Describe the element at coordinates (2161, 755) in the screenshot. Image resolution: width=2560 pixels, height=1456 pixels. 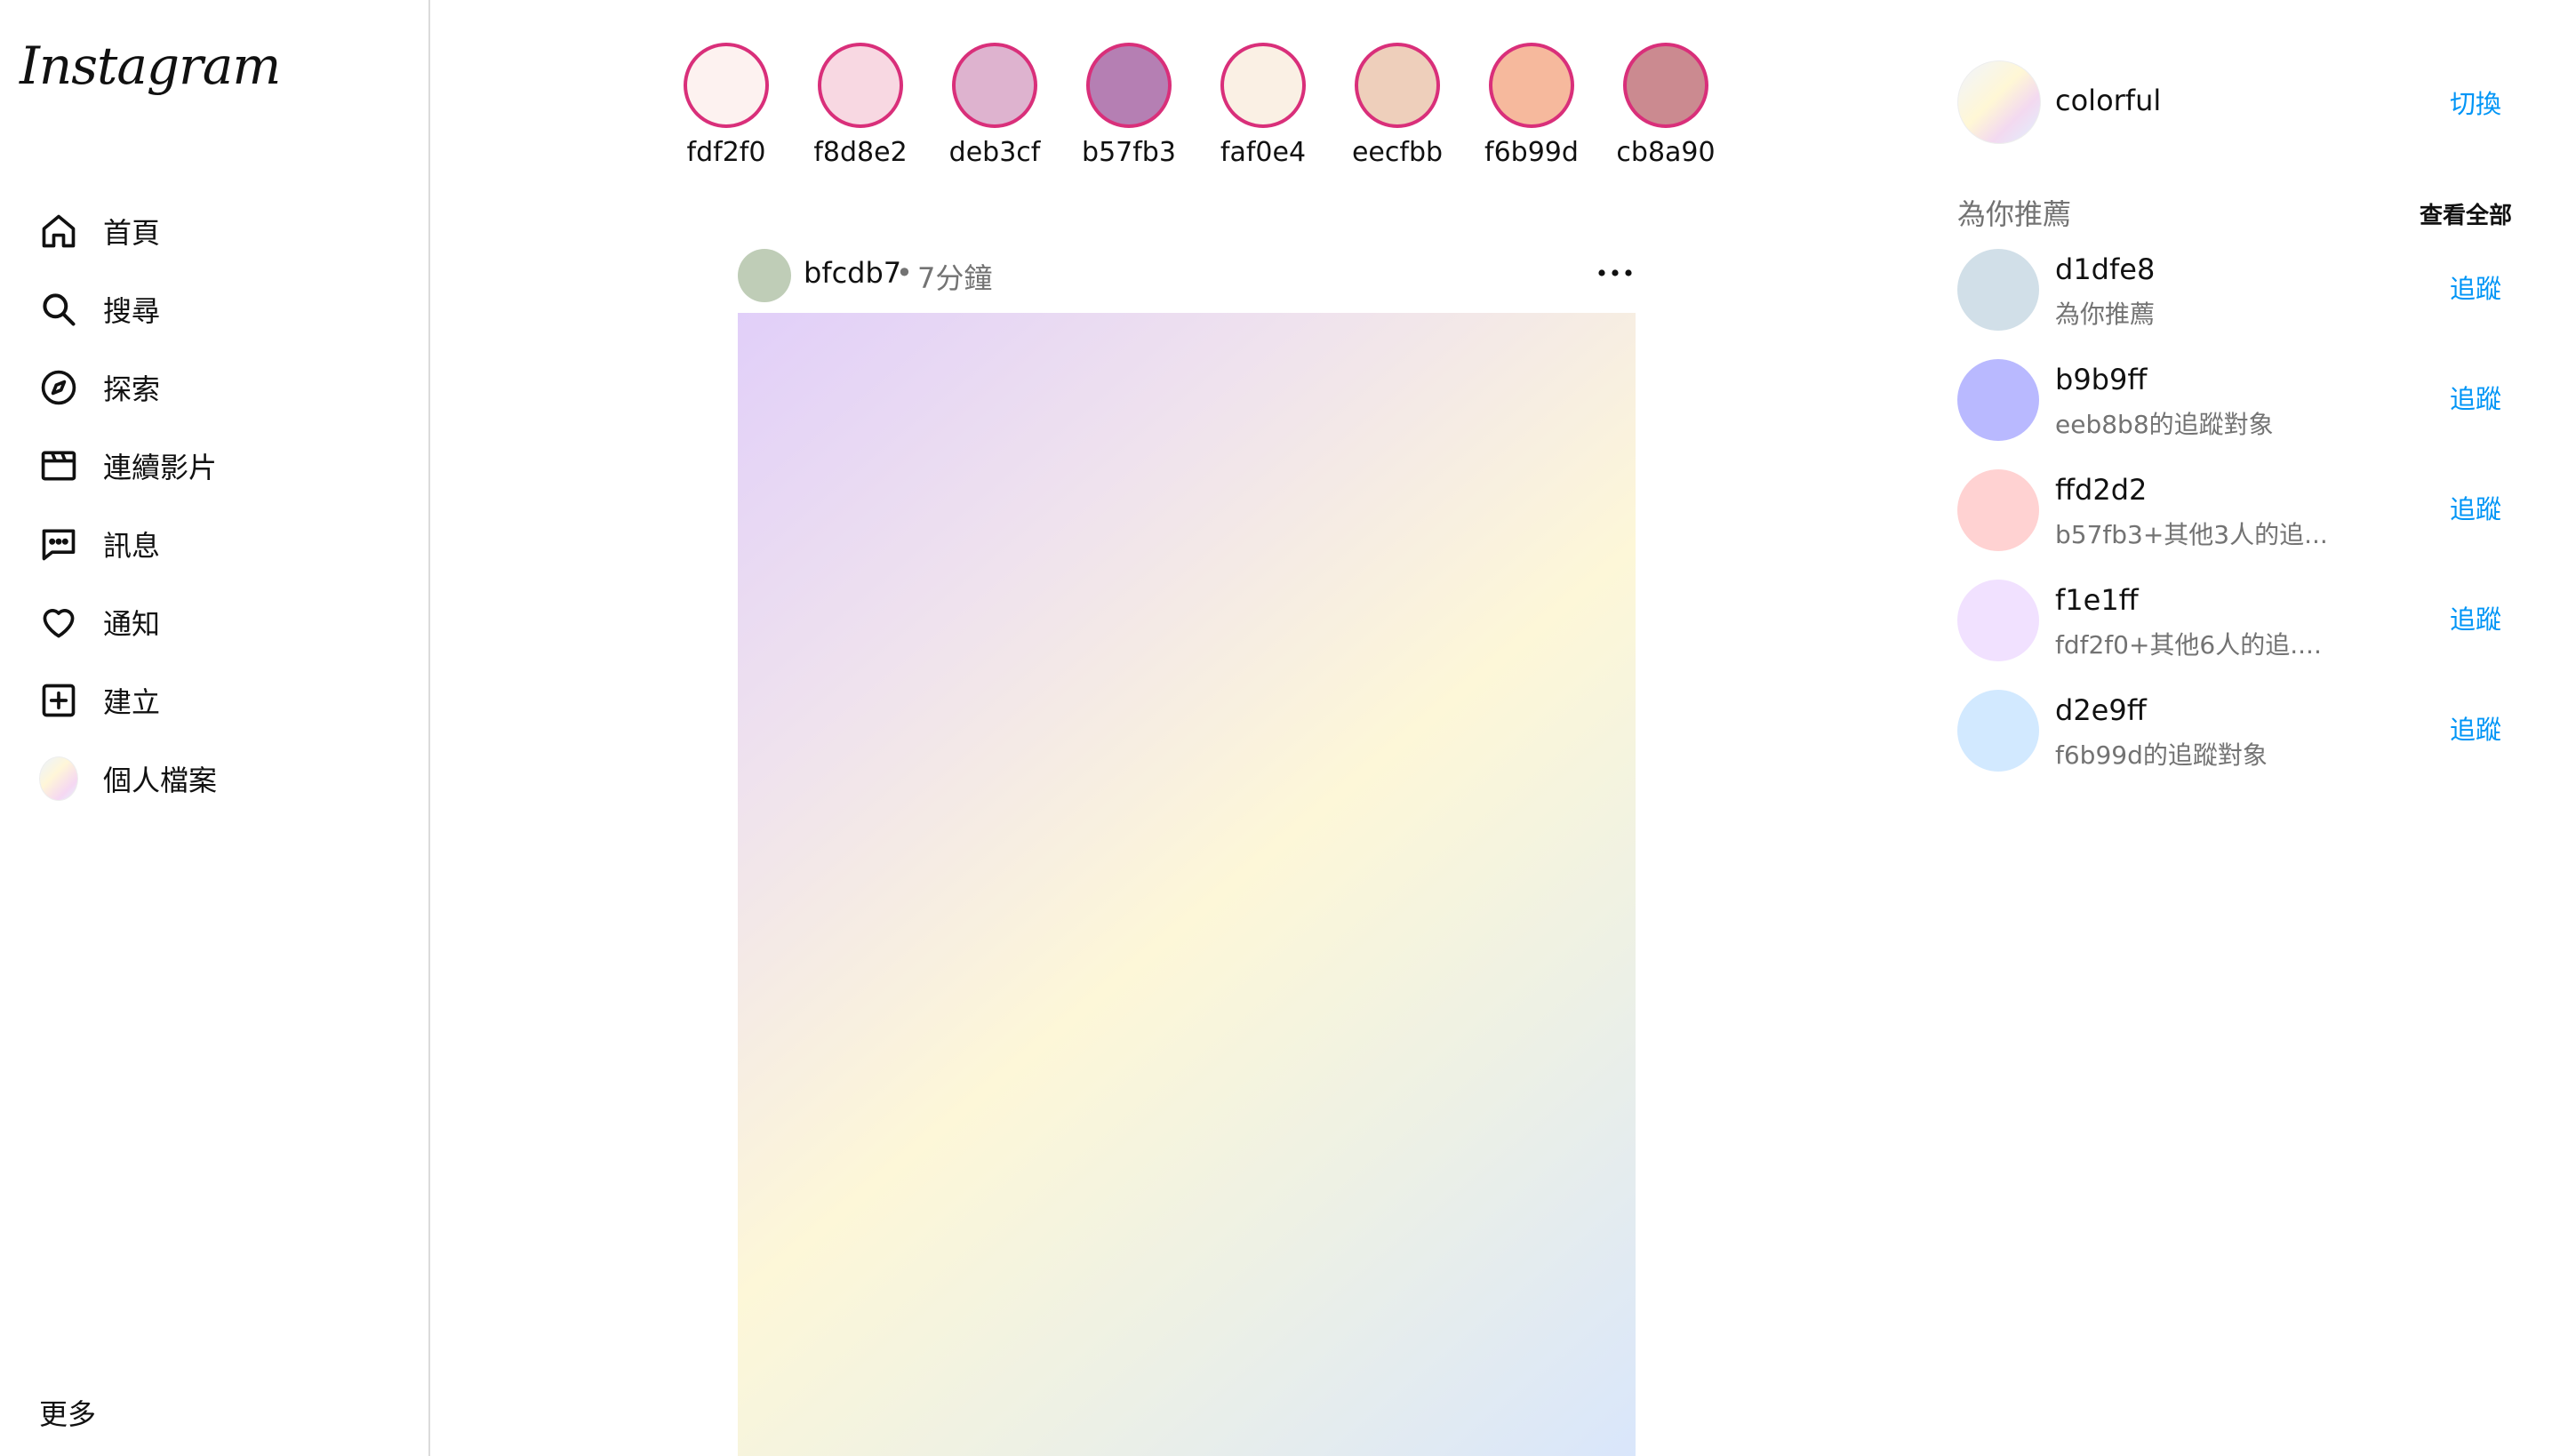
I see `suggestion-reason: f6b99d的追蹤對象` at that location.